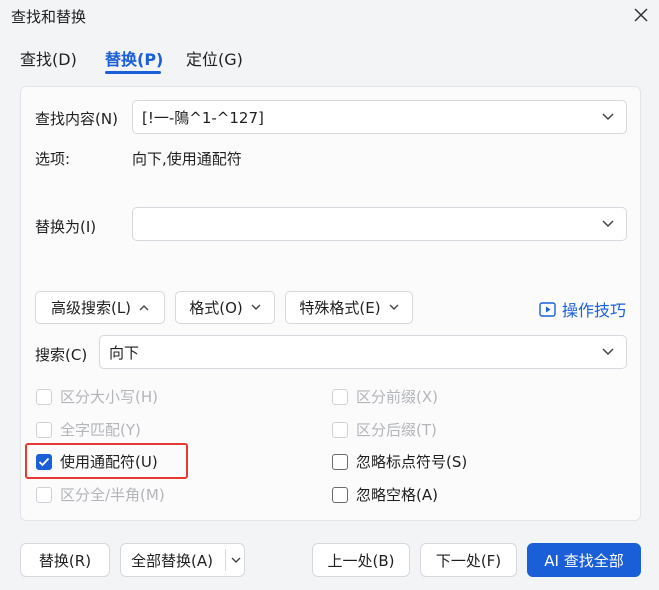 The image size is (659, 590). I want to click on active-tab-indicator, so click(133, 72).